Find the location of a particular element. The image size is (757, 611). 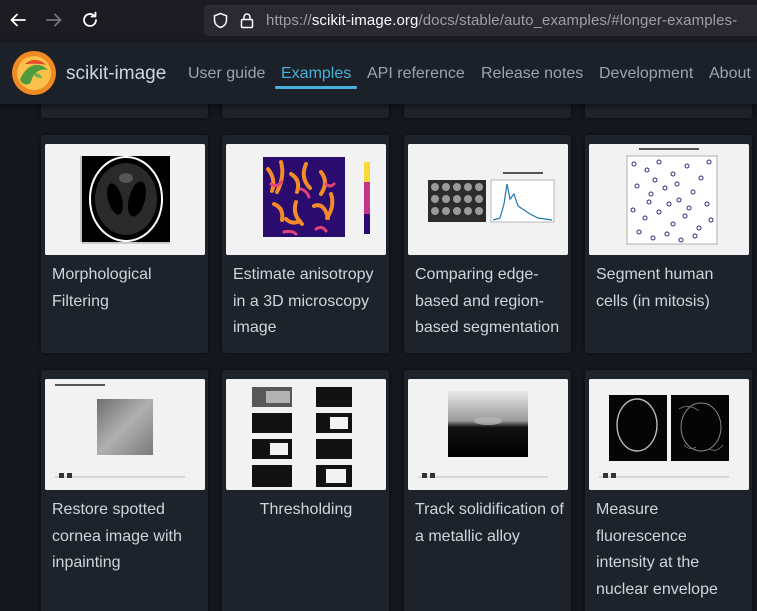

card-title: Segment human cells (in mitosis) is located at coordinates (671, 288).